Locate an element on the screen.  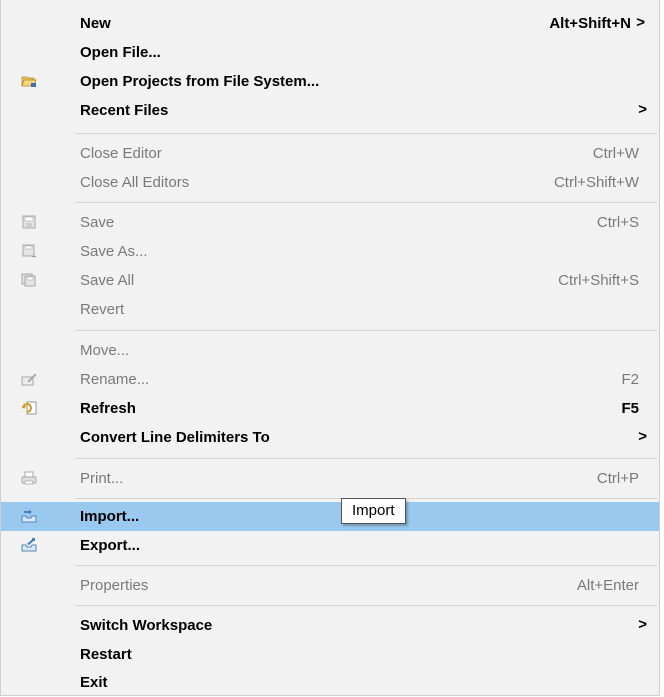
menu-item-label: Restart is located at coordinates (106, 654).